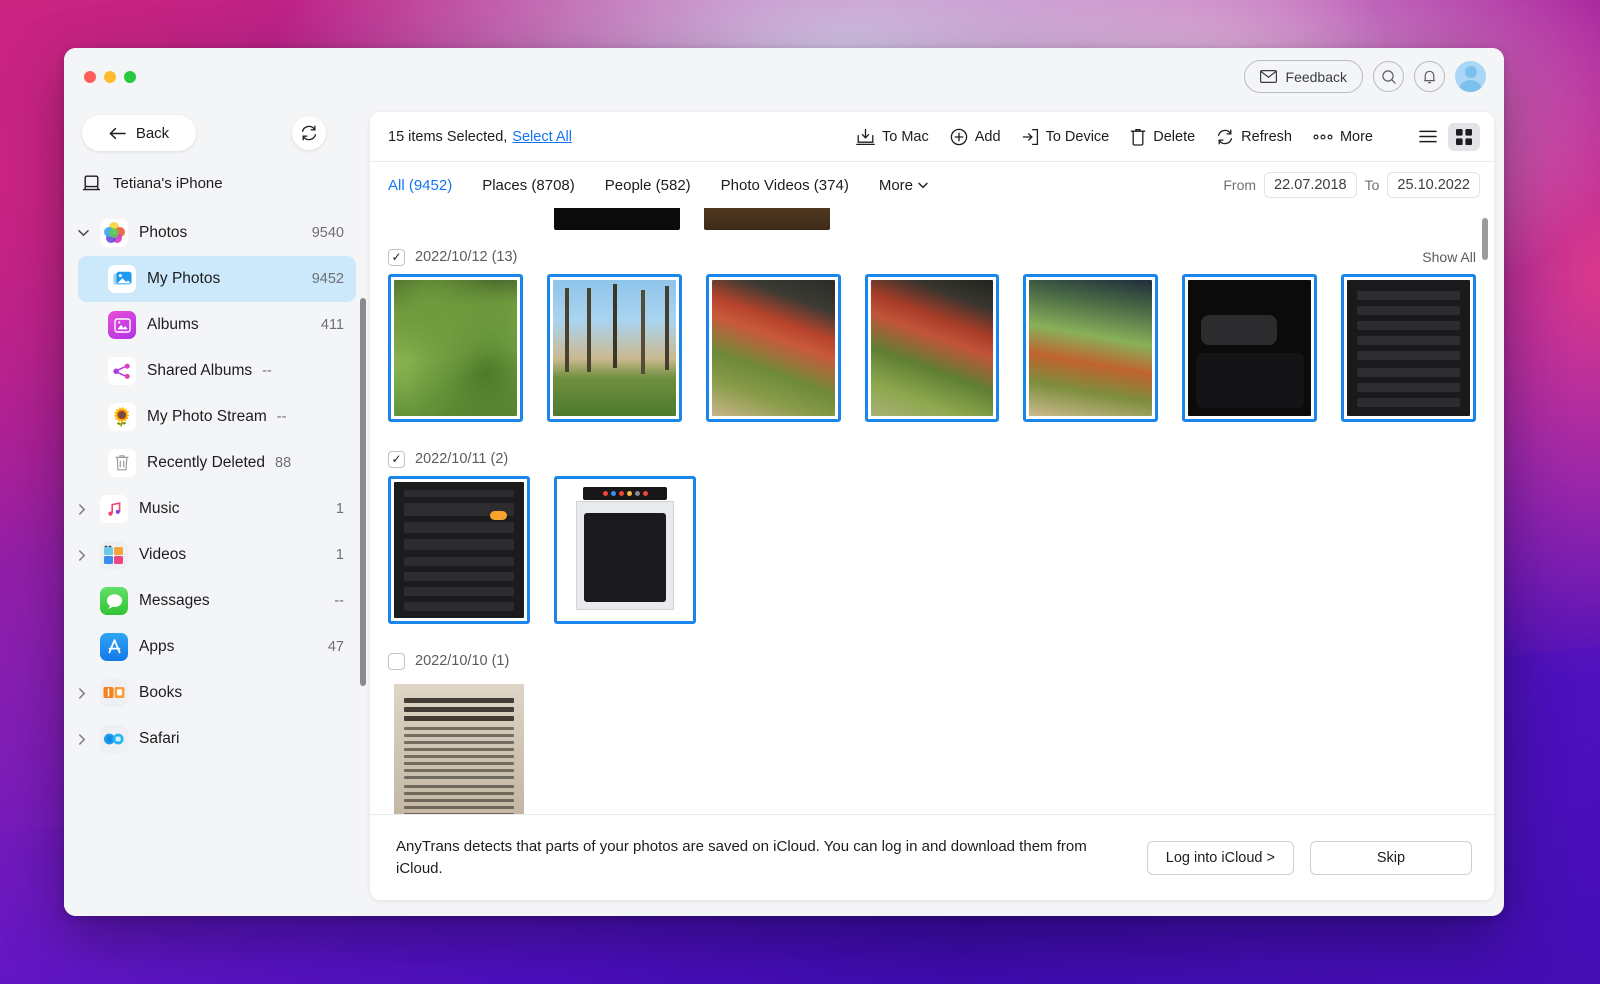 The image size is (1600, 984). Describe the element at coordinates (157, 646) in the screenshot. I see `sidebar-item-label: Apps` at that location.